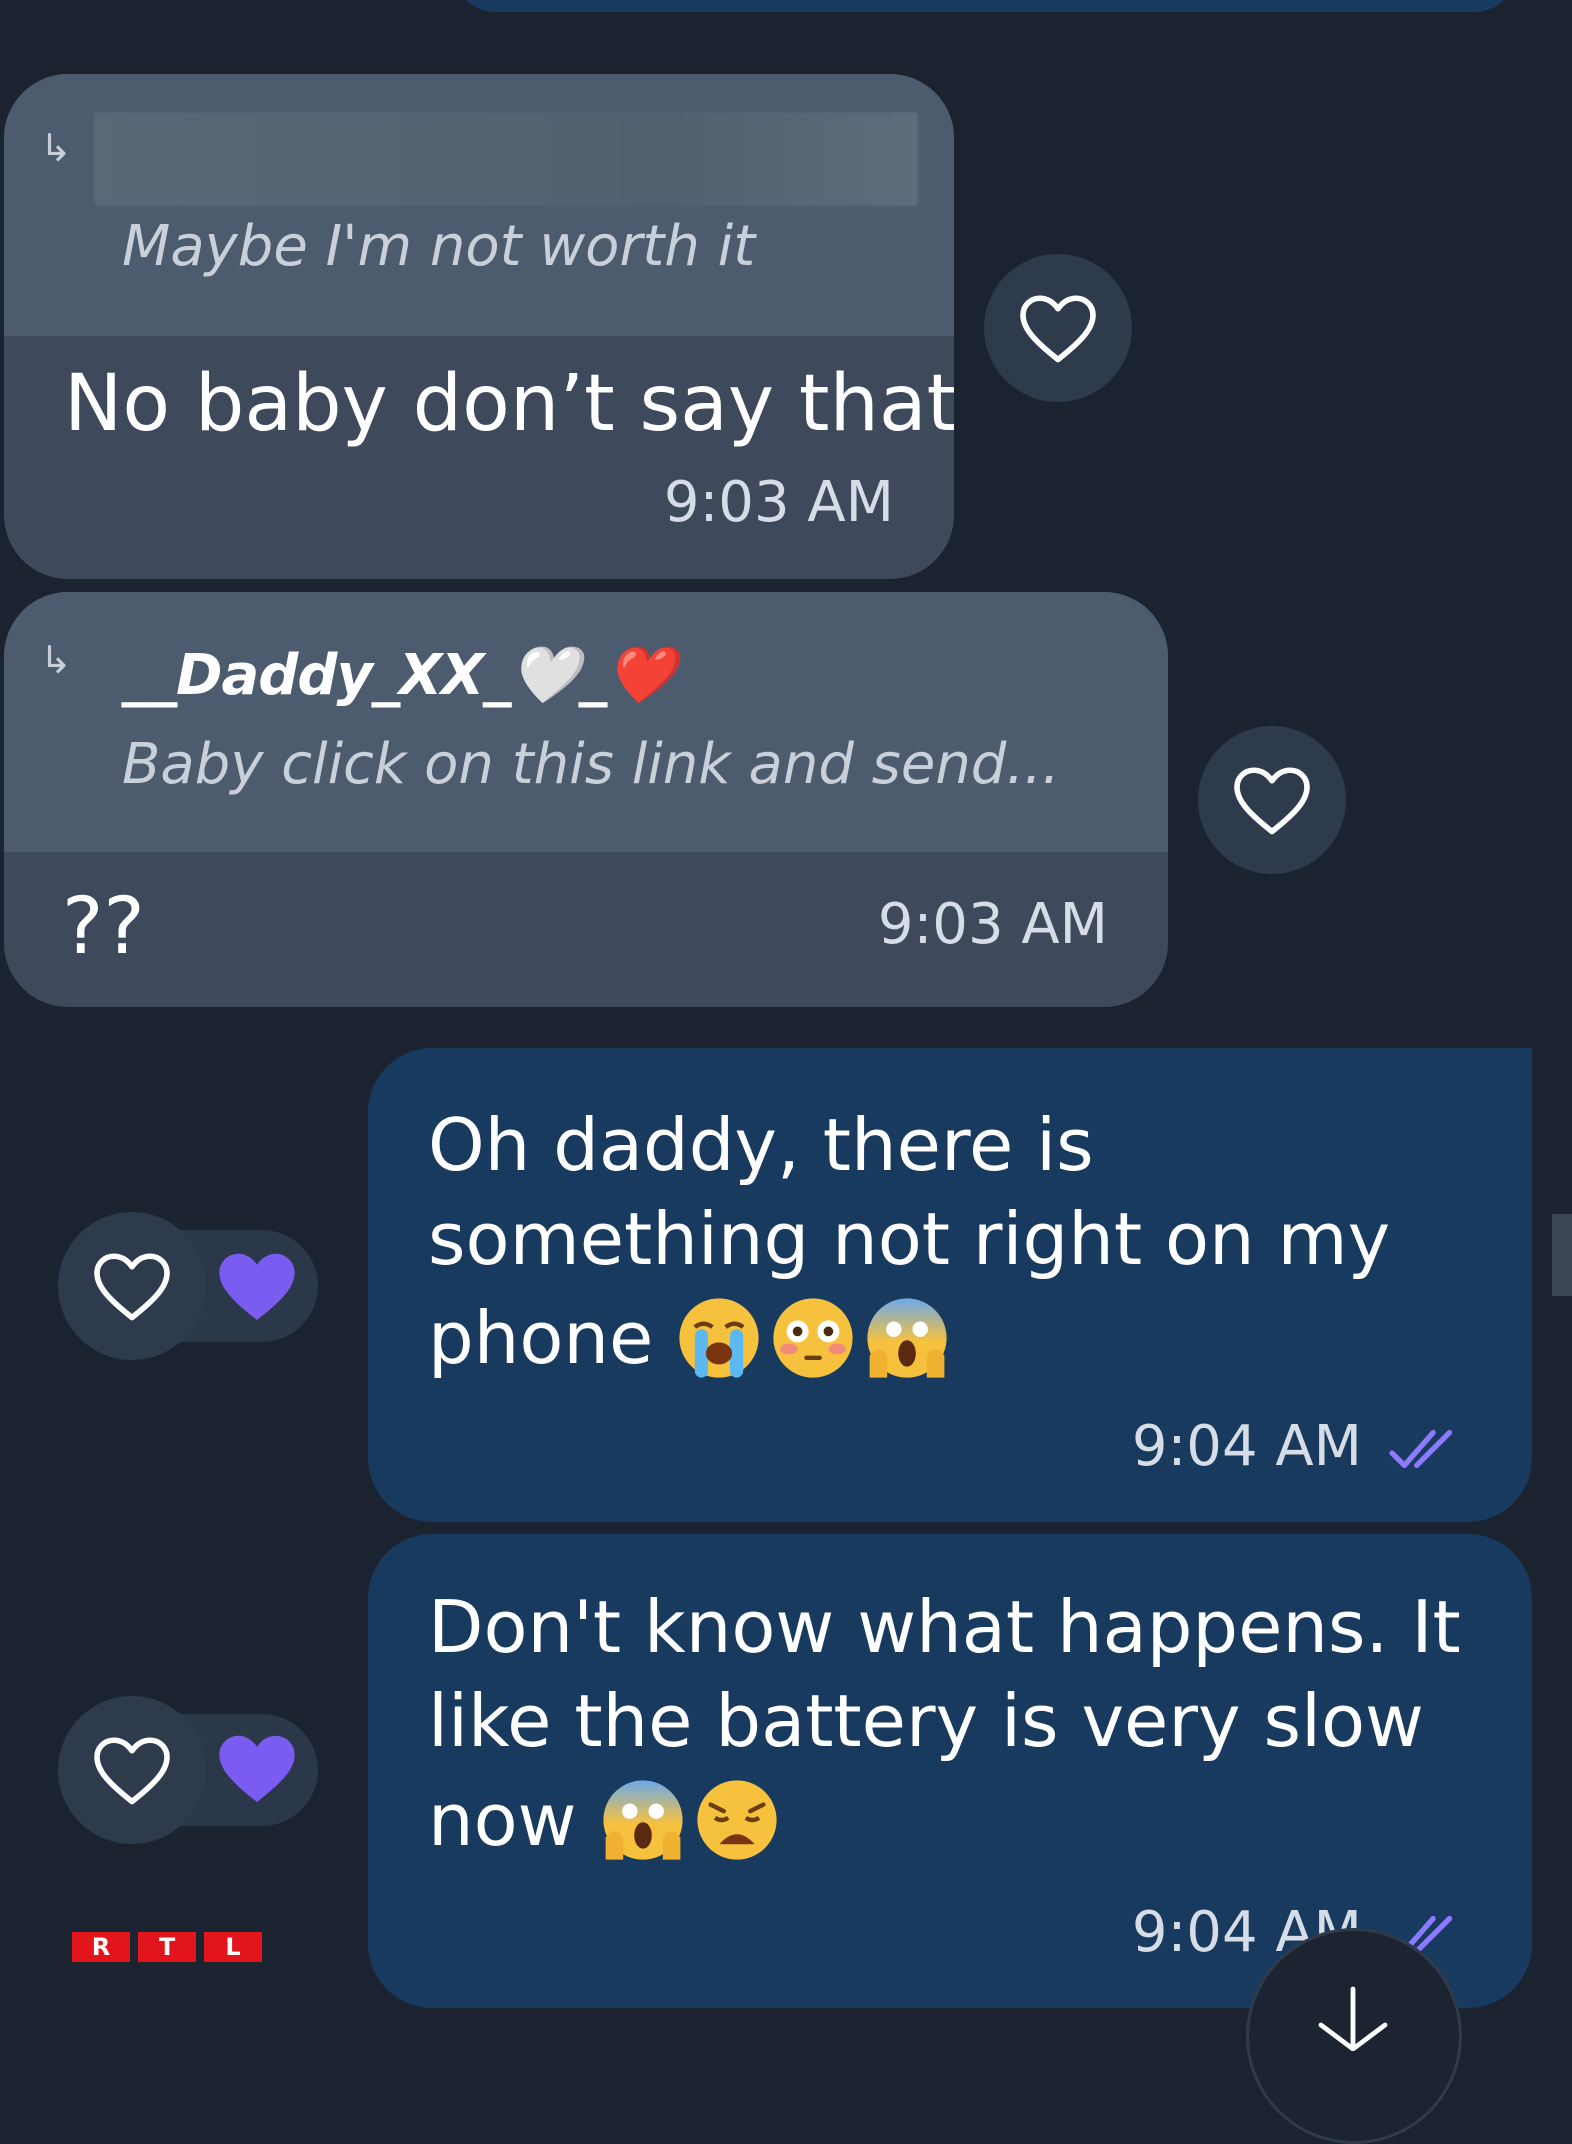 The height and width of the screenshot is (2144, 1572). What do you see at coordinates (1562, 1255) in the screenshot?
I see `scrollbar-handle` at bounding box center [1562, 1255].